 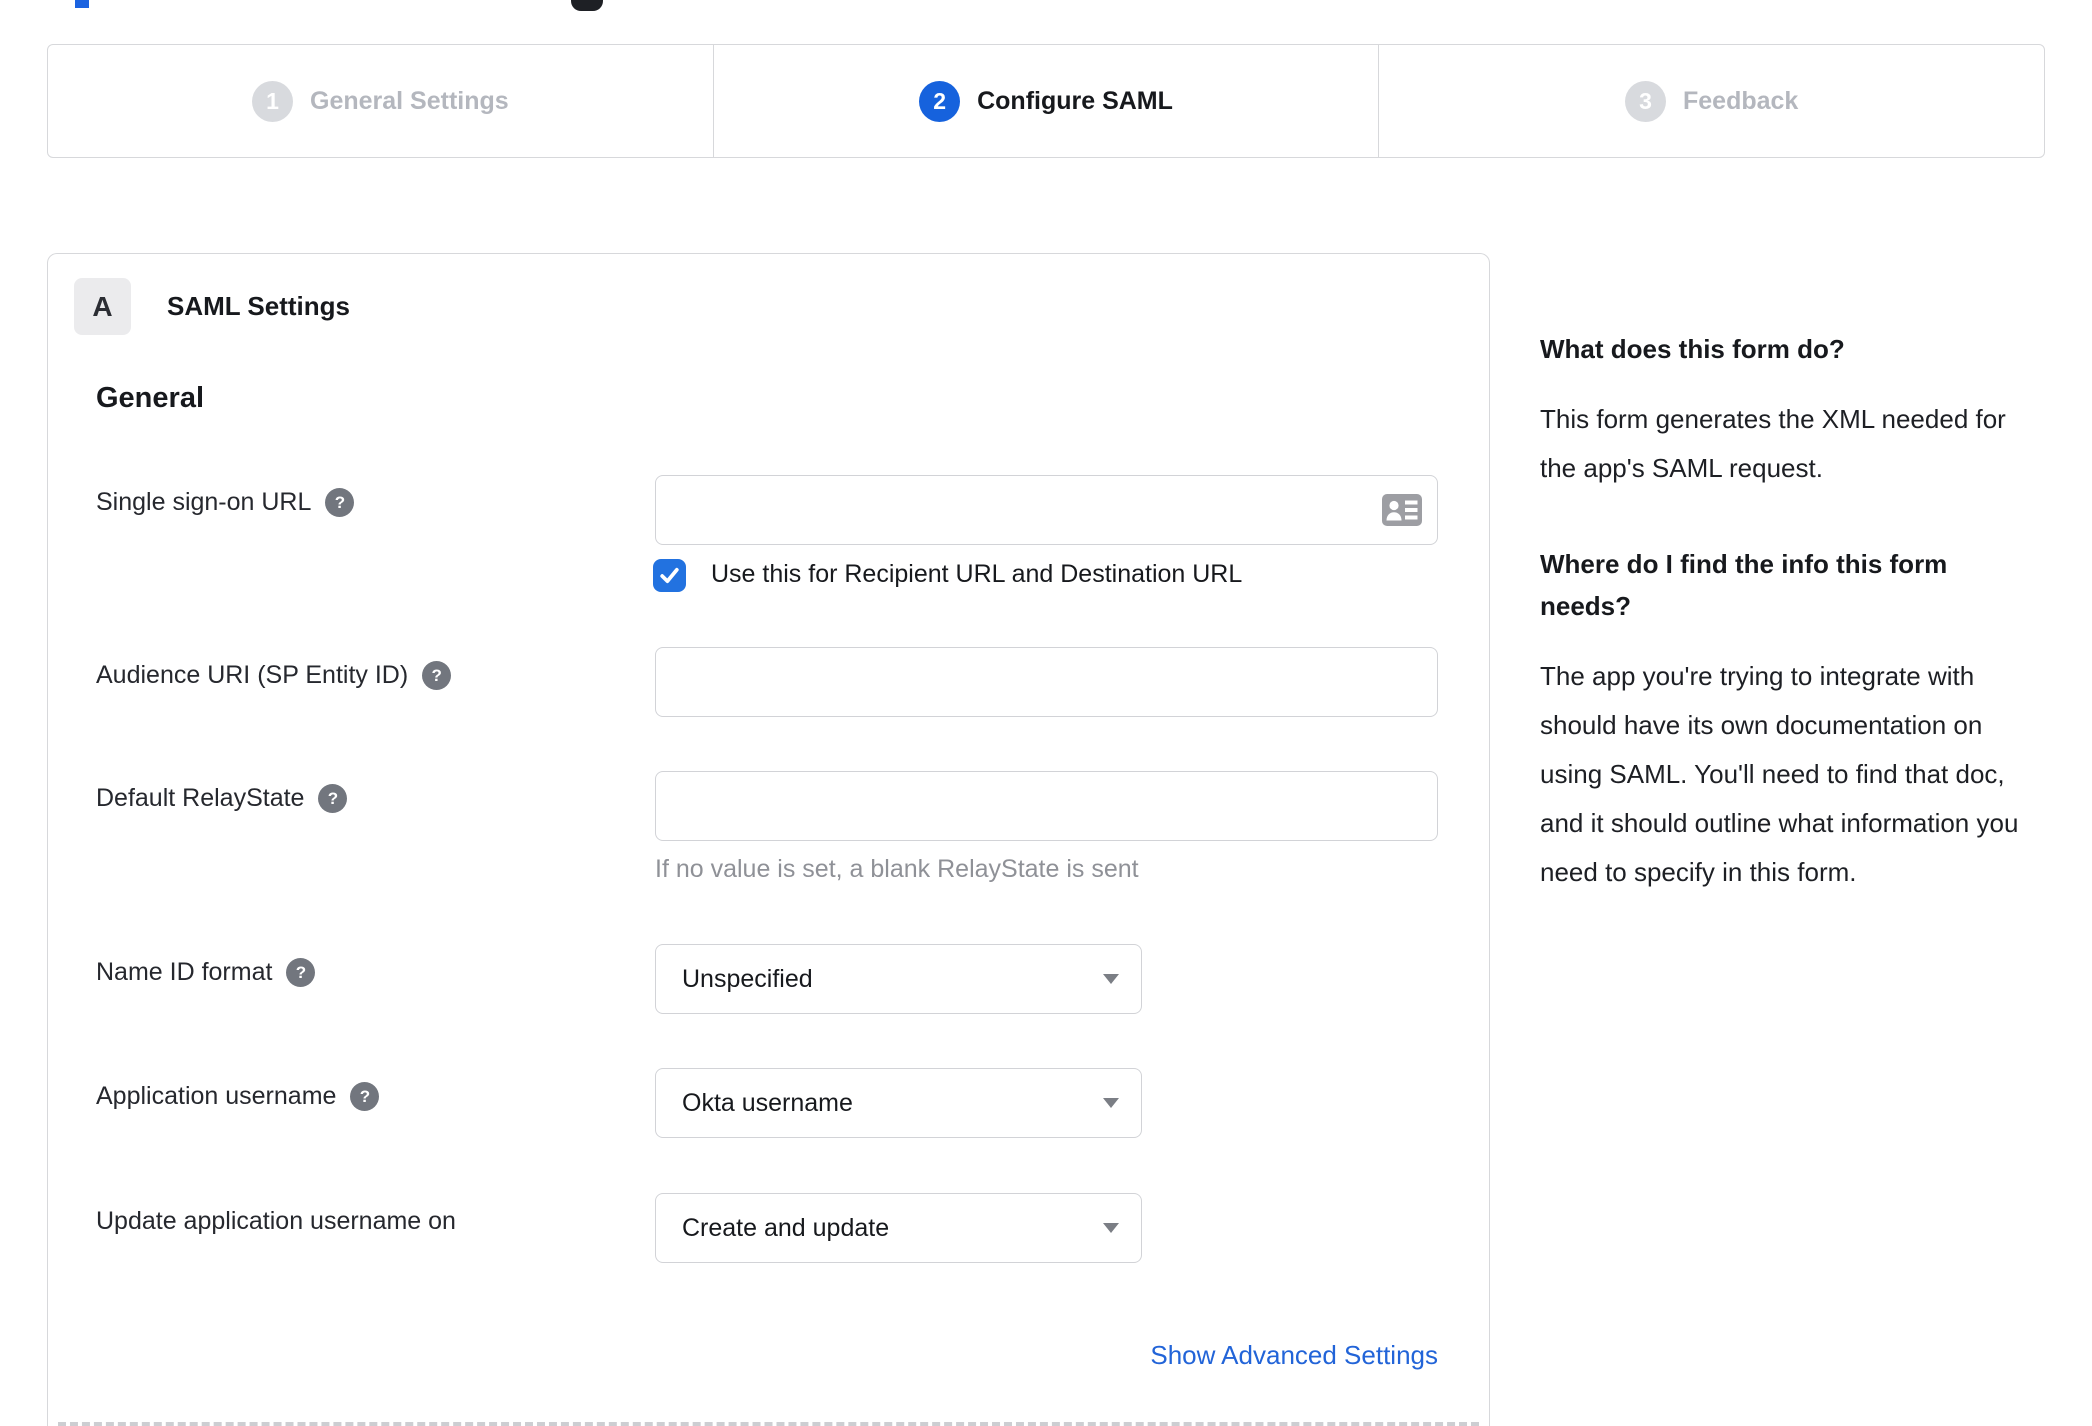 What do you see at coordinates (200, 798) in the screenshot?
I see `relay-state-label-text: Default RelayState` at bounding box center [200, 798].